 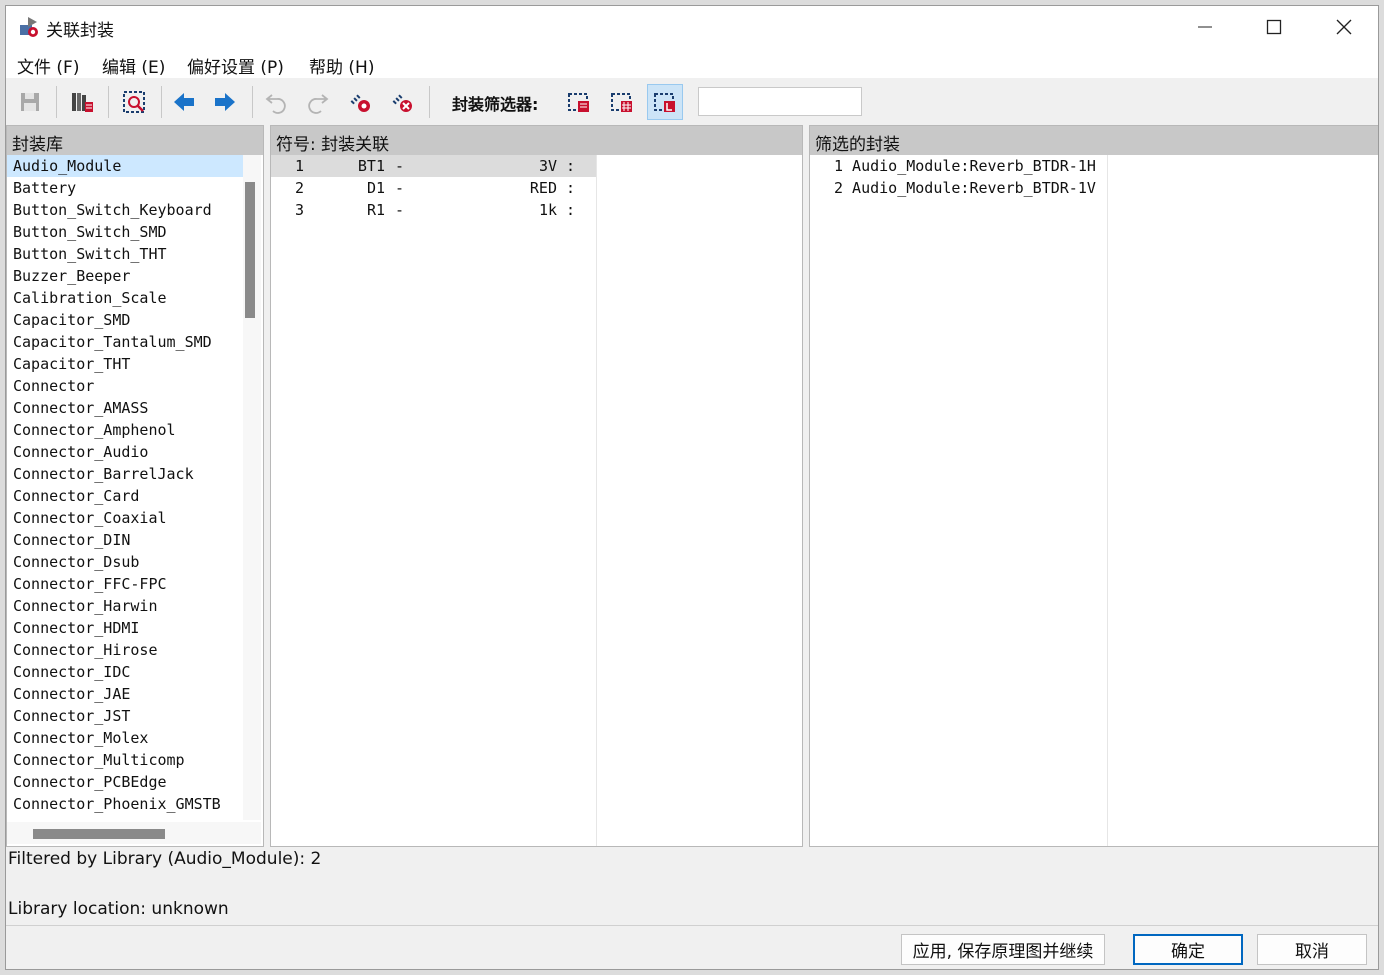 I want to click on symbol-num: 3, so click(x=300, y=210).